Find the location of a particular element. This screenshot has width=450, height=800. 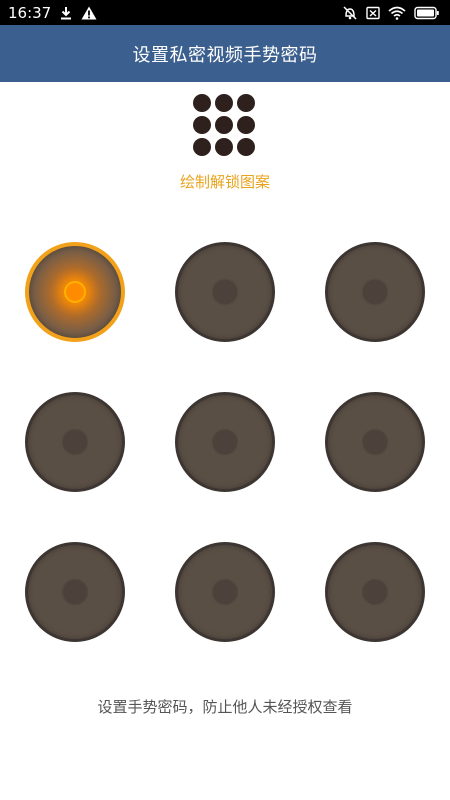

footer-description: 设置手势密码，防止他人未经授权查看 is located at coordinates (225, 707).